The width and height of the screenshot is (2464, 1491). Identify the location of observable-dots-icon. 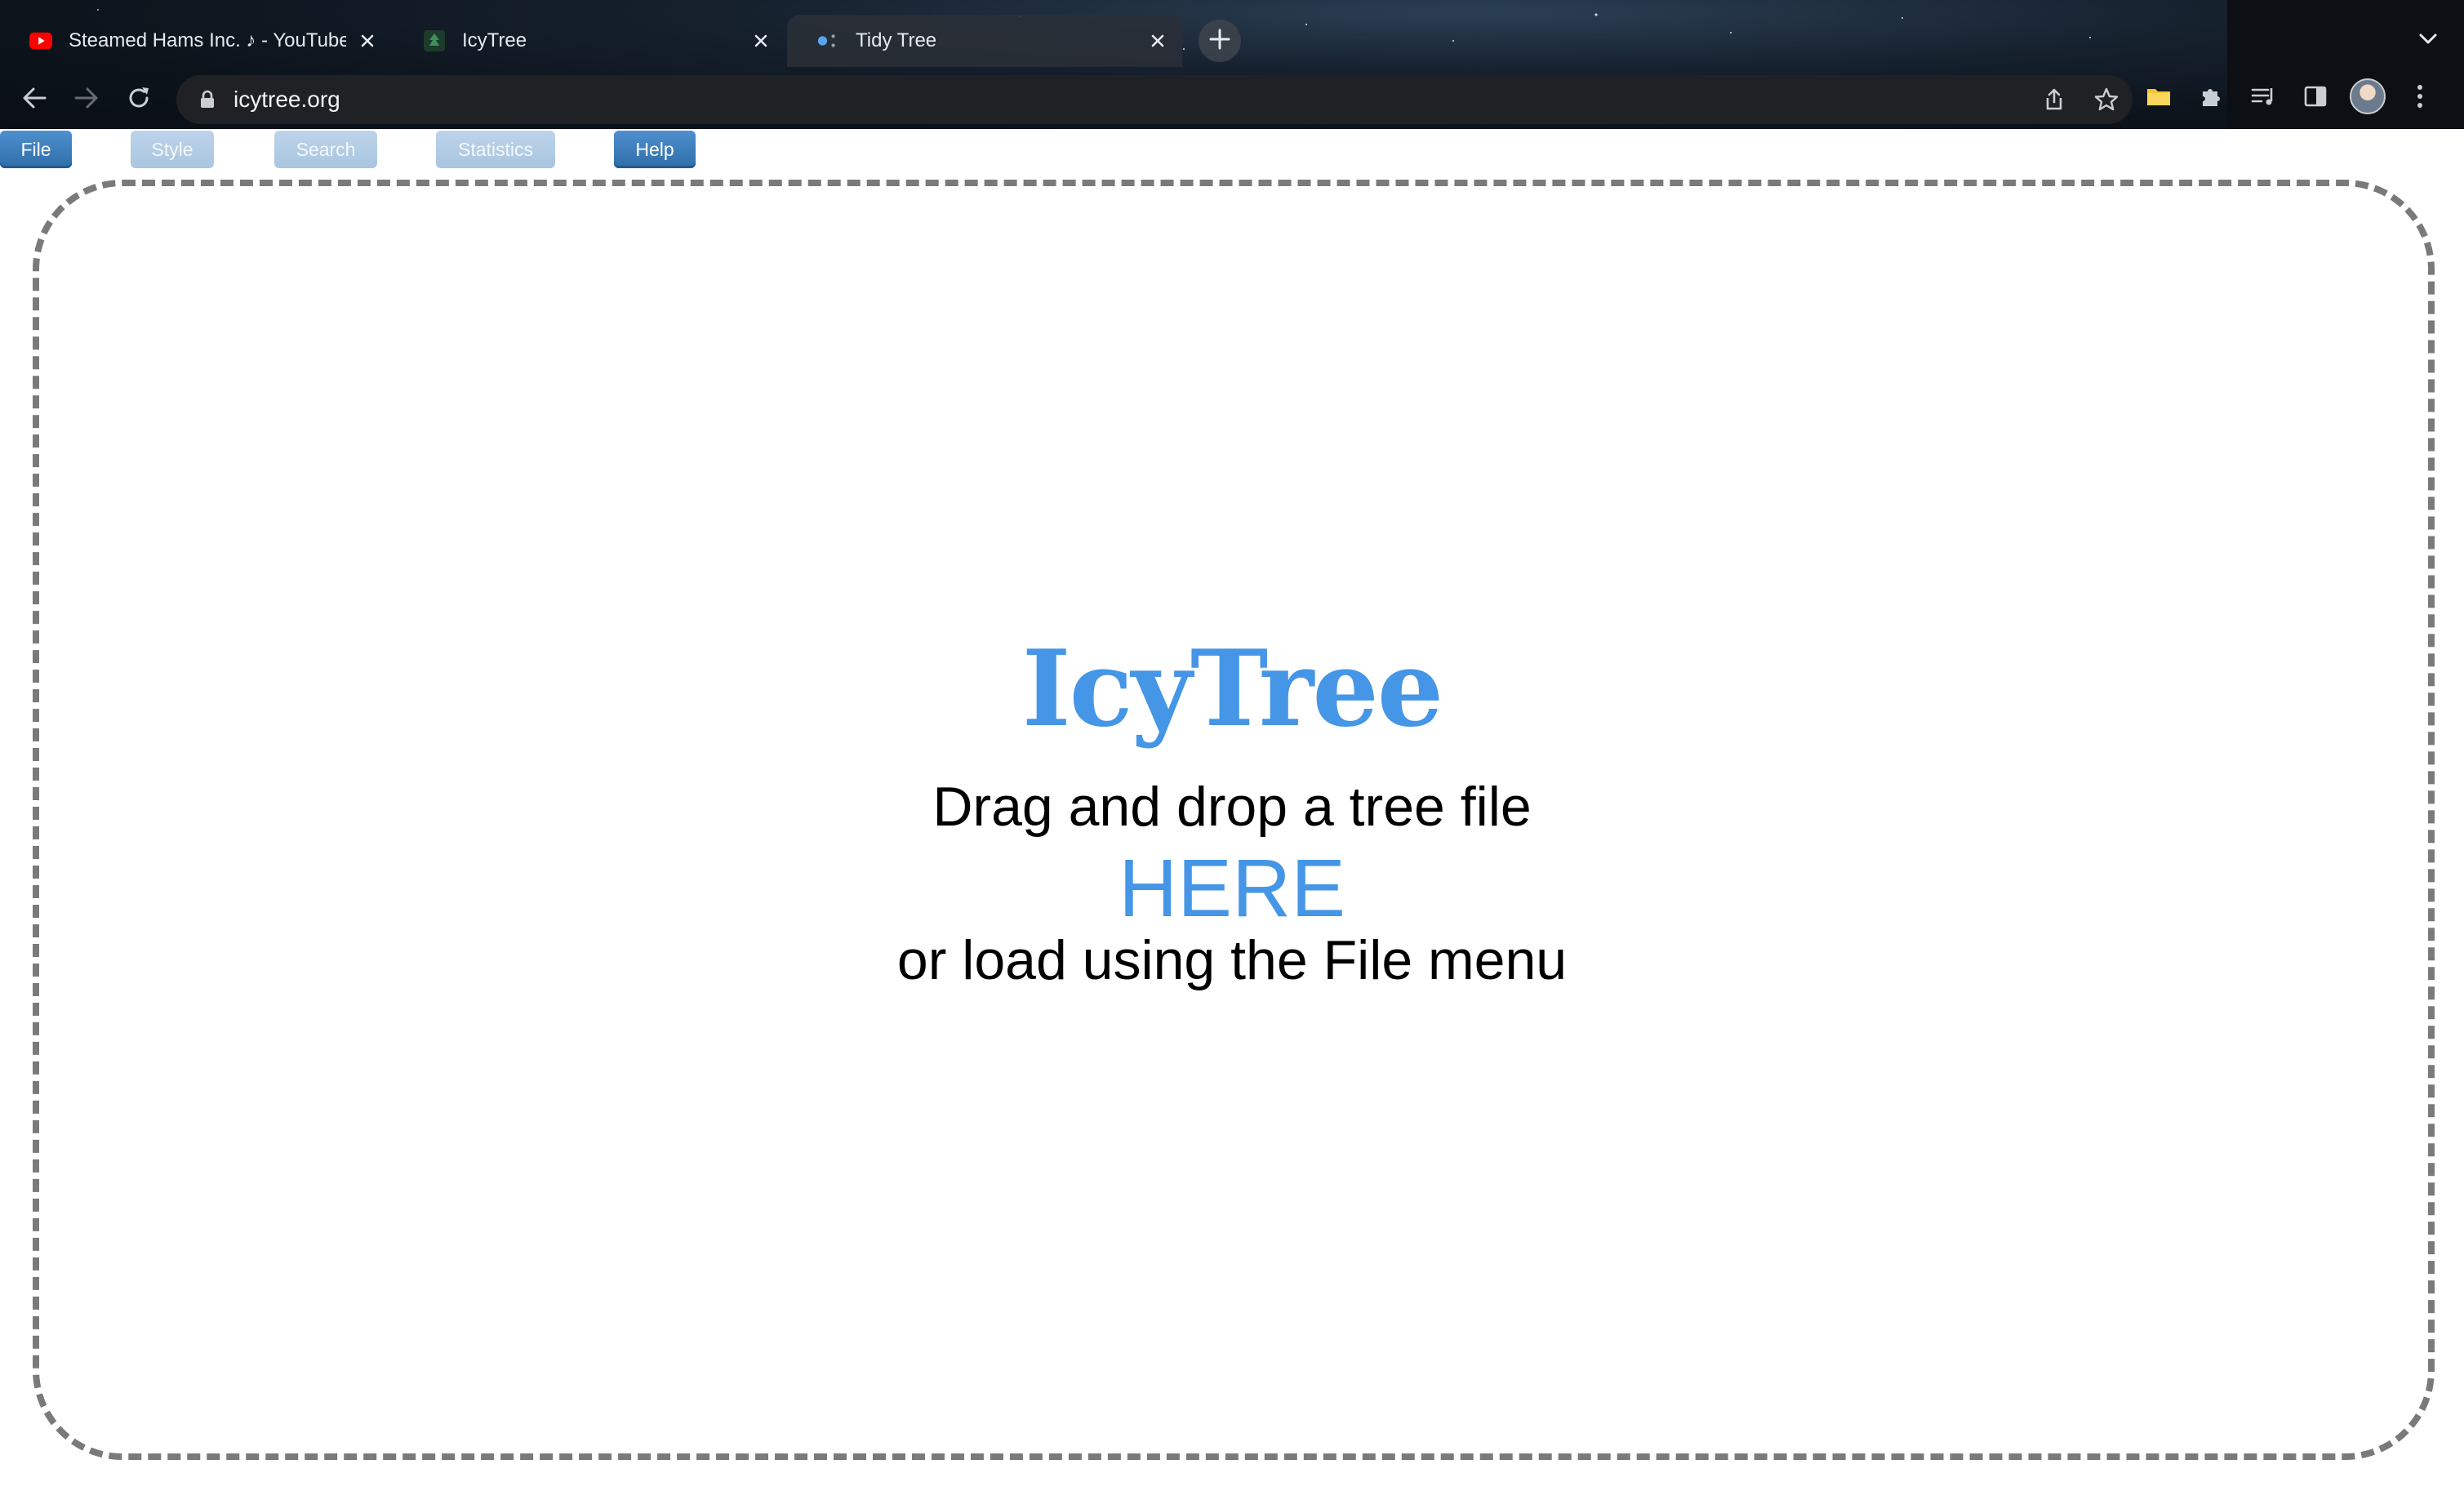
(827, 40).